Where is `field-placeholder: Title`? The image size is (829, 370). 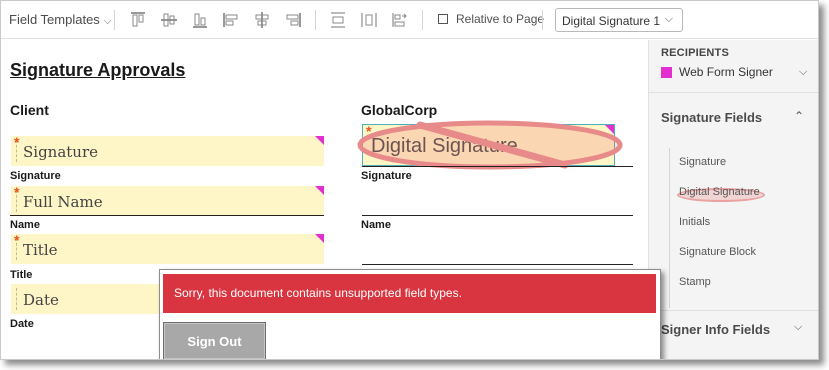 field-placeholder: Title is located at coordinates (40, 250).